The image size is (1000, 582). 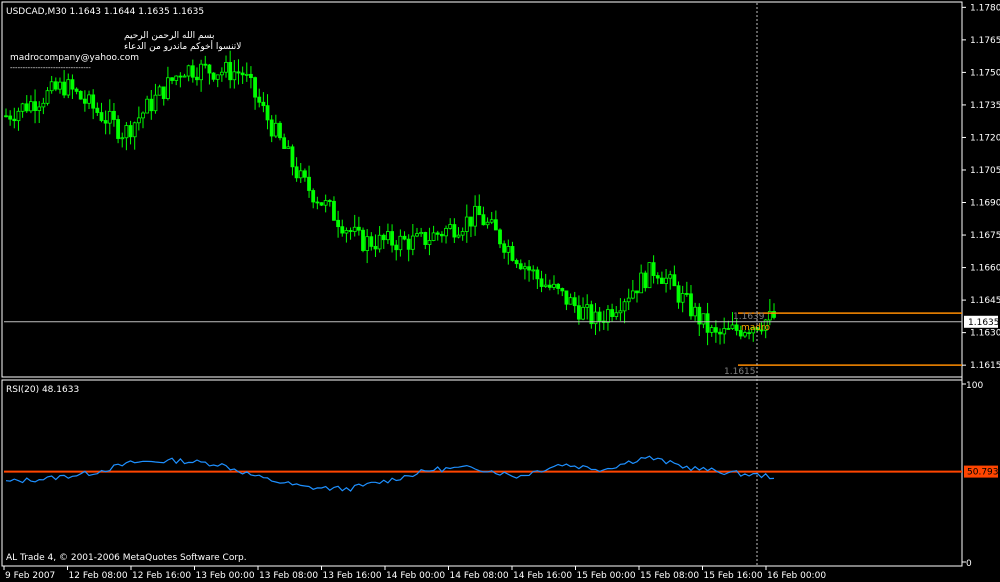 What do you see at coordinates (669, 576) in the screenshot?
I see `time-tick-label: 15 Feb 08:00` at bounding box center [669, 576].